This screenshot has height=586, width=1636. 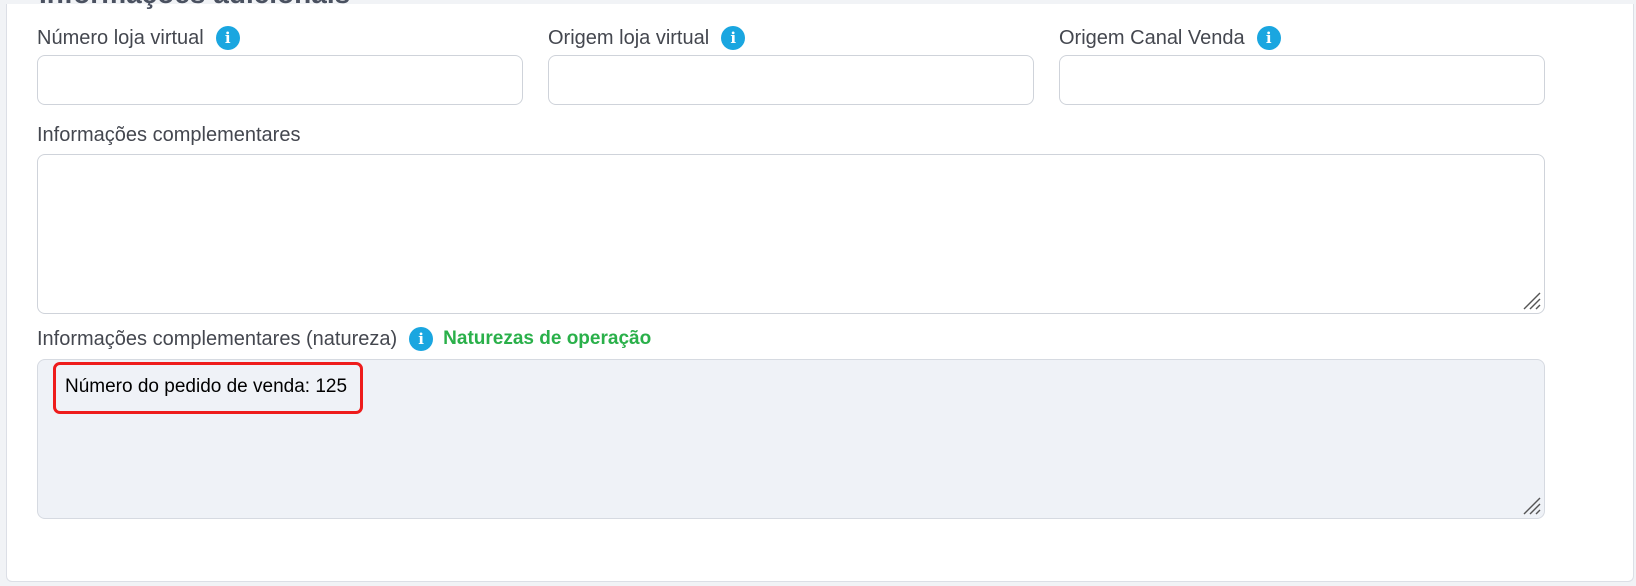 I want to click on info-natureza-label: Informações complementares (natureza), so click(x=217, y=338).